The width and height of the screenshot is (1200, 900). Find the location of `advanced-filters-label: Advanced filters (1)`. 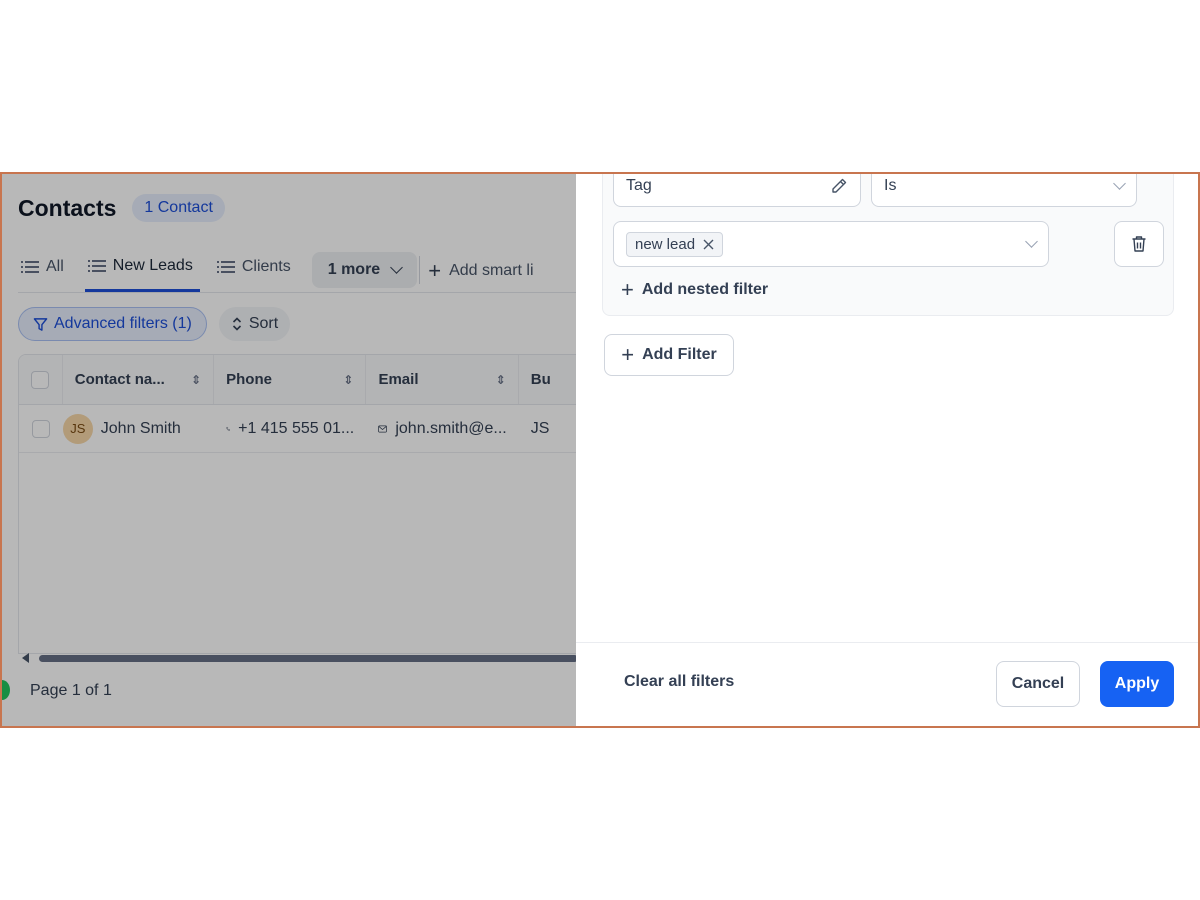

advanced-filters-label: Advanced filters (1) is located at coordinates (123, 323).